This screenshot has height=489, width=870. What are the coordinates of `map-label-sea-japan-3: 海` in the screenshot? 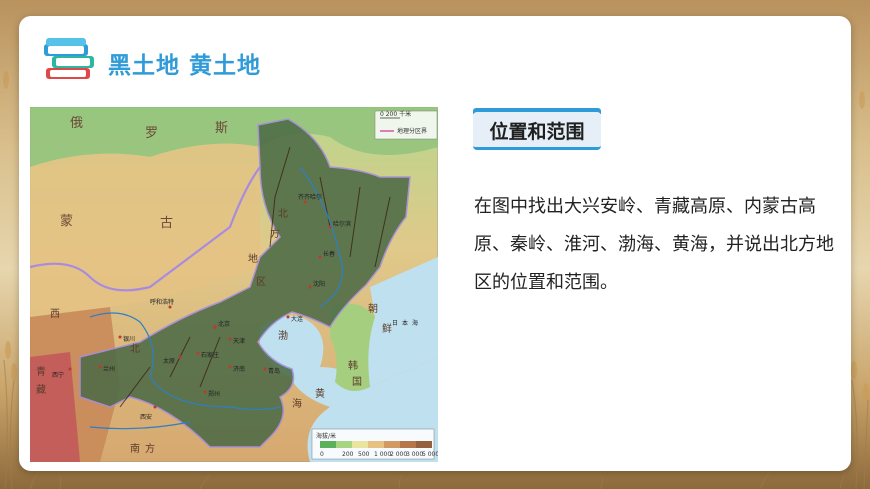 It's located at (415, 323).